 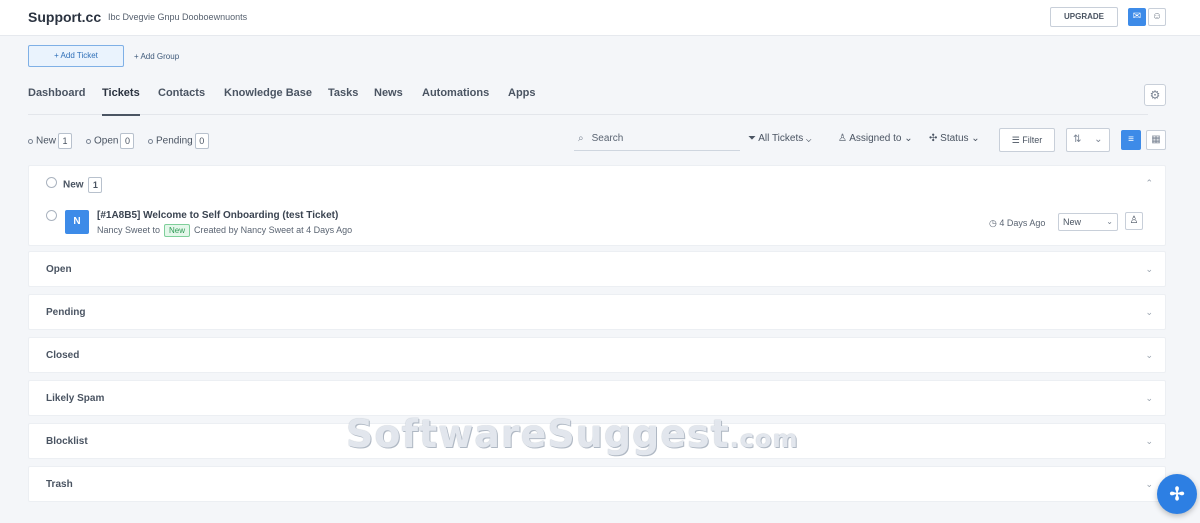 I want to click on group-panel-pending: Pending ⌄, so click(x=597, y=312).